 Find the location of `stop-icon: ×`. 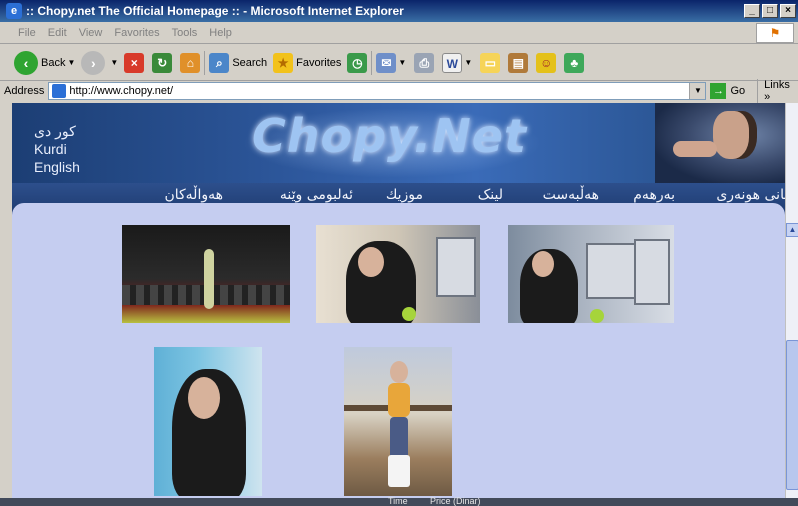

stop-icon: × is located at coordinates (134, 62).